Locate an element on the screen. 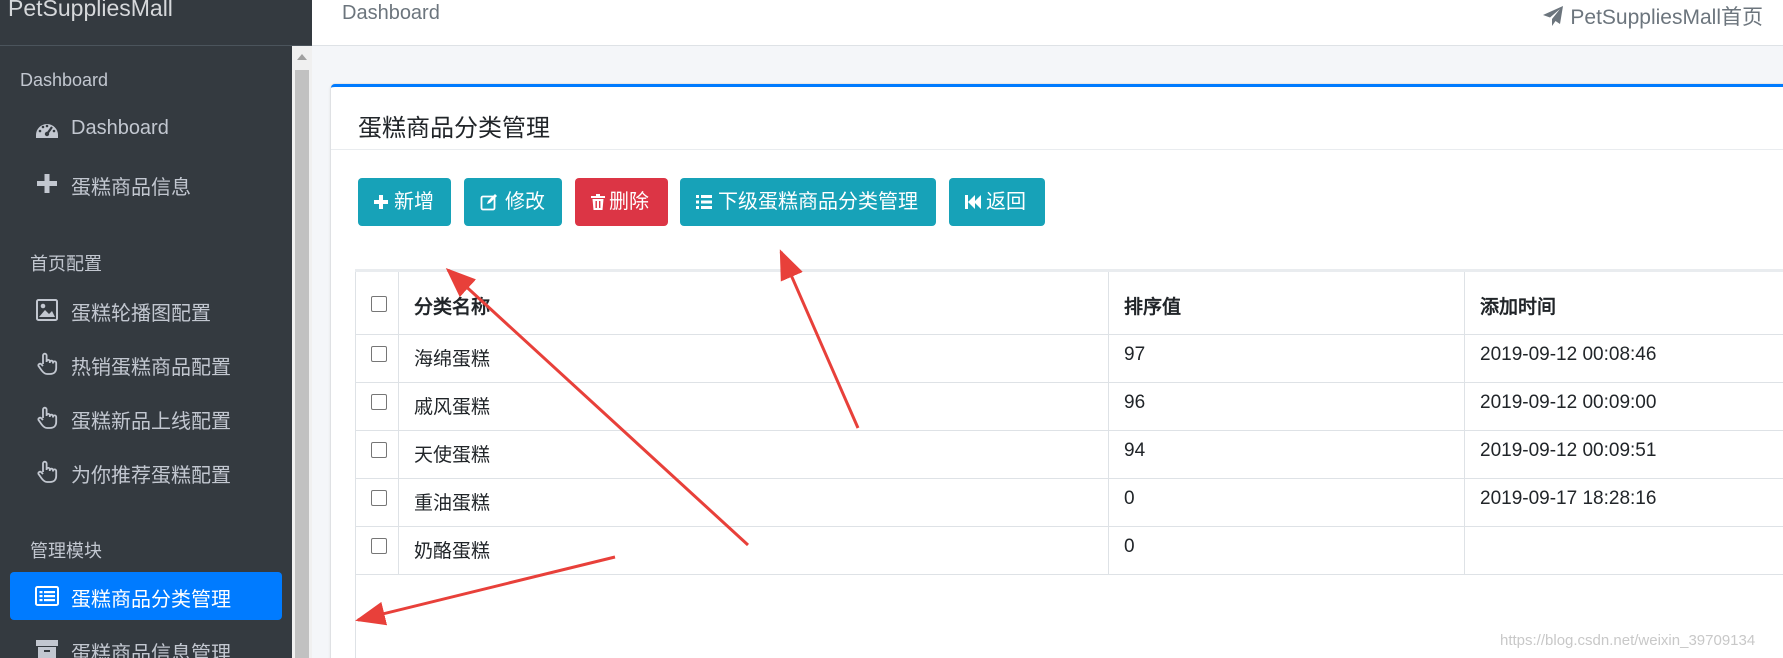 Image resolution: width=1783 pixels, height=658 pixels. sidebar-item-label: 蛋糕商品分类管理 is located at coordinates (151, 600).